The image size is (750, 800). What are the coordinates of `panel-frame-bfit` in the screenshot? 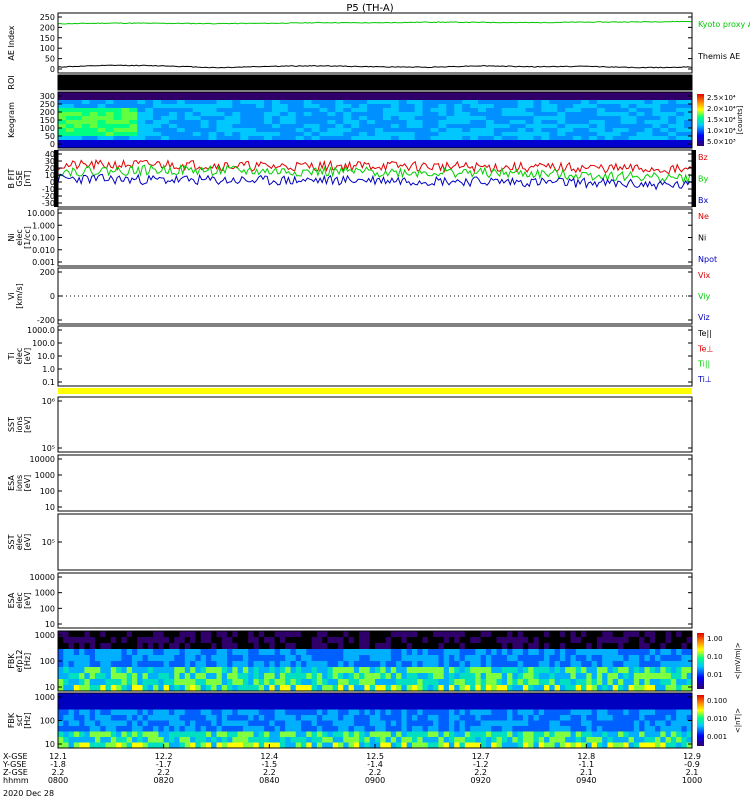 It's located at (375, 178).